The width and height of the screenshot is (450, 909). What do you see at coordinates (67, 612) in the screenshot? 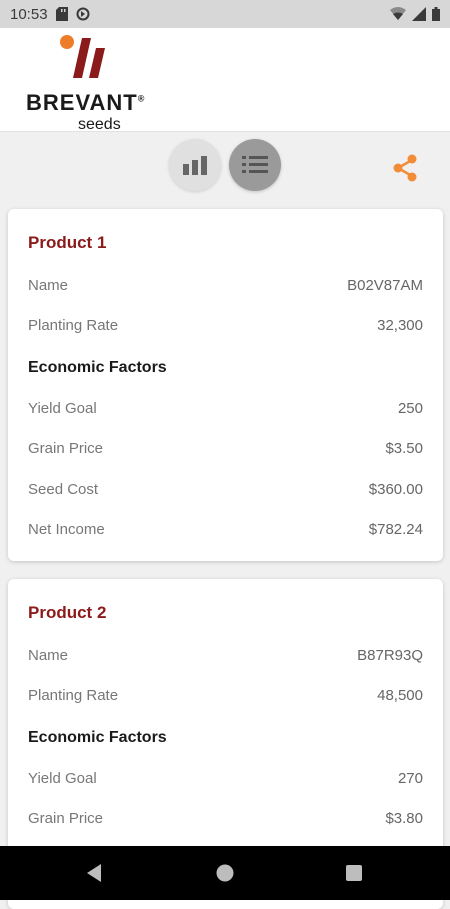
I see `product-title: Product 2` at bounding box center [67, 612].